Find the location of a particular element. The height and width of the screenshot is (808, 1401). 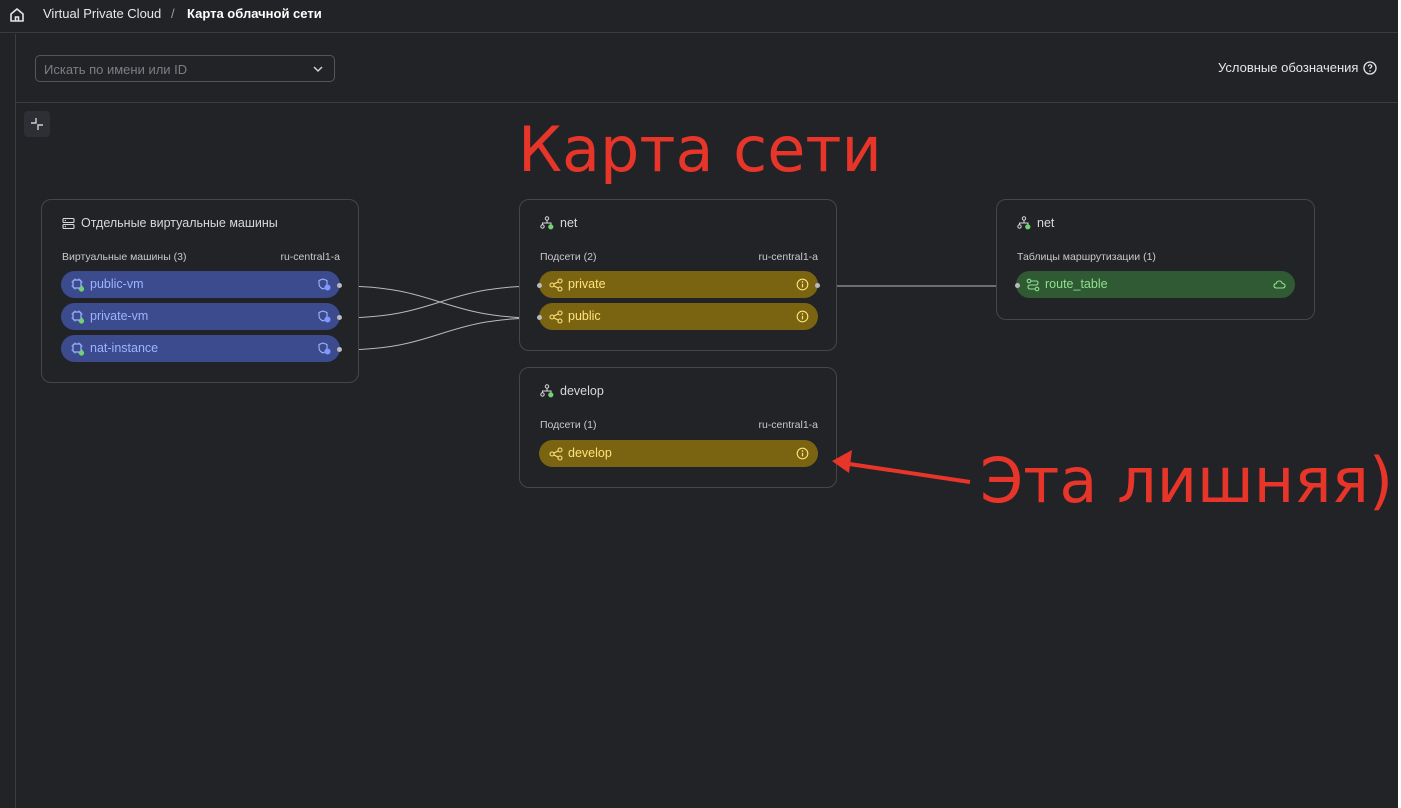

vm-group-subtitle: Виртуальные машины (3) is located at coordinates (124, 257).